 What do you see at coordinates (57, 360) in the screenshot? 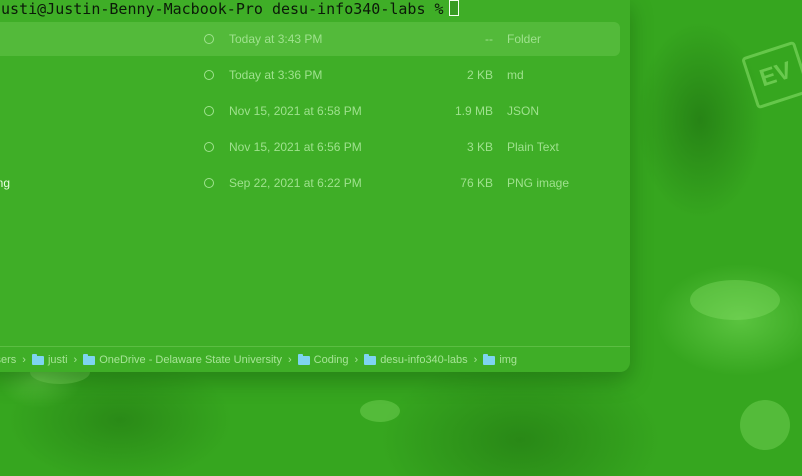
I see `path-crumb-label: justi` at bounding box center [57, 360].